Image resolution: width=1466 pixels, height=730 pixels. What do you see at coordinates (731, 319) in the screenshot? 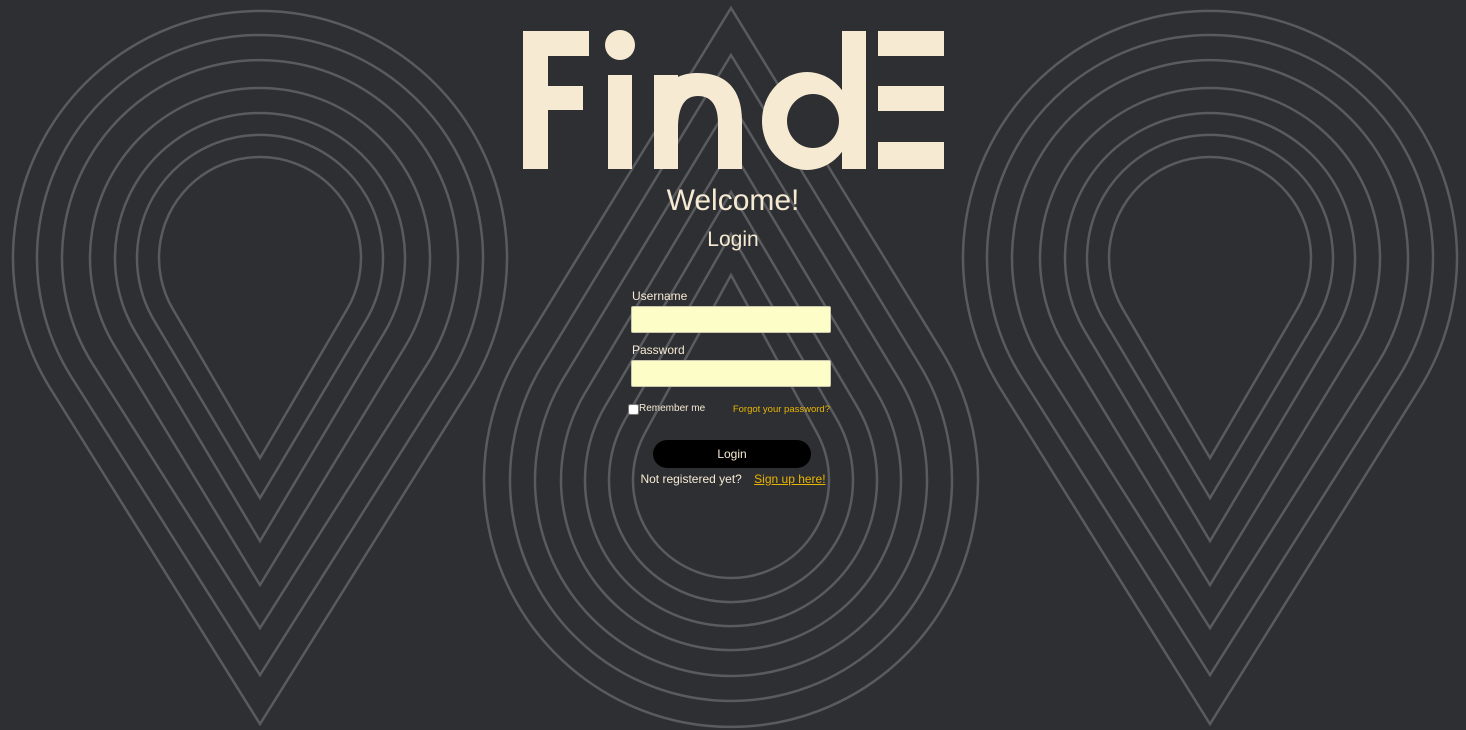
I see `username-input` at bounding box center [731, 319].